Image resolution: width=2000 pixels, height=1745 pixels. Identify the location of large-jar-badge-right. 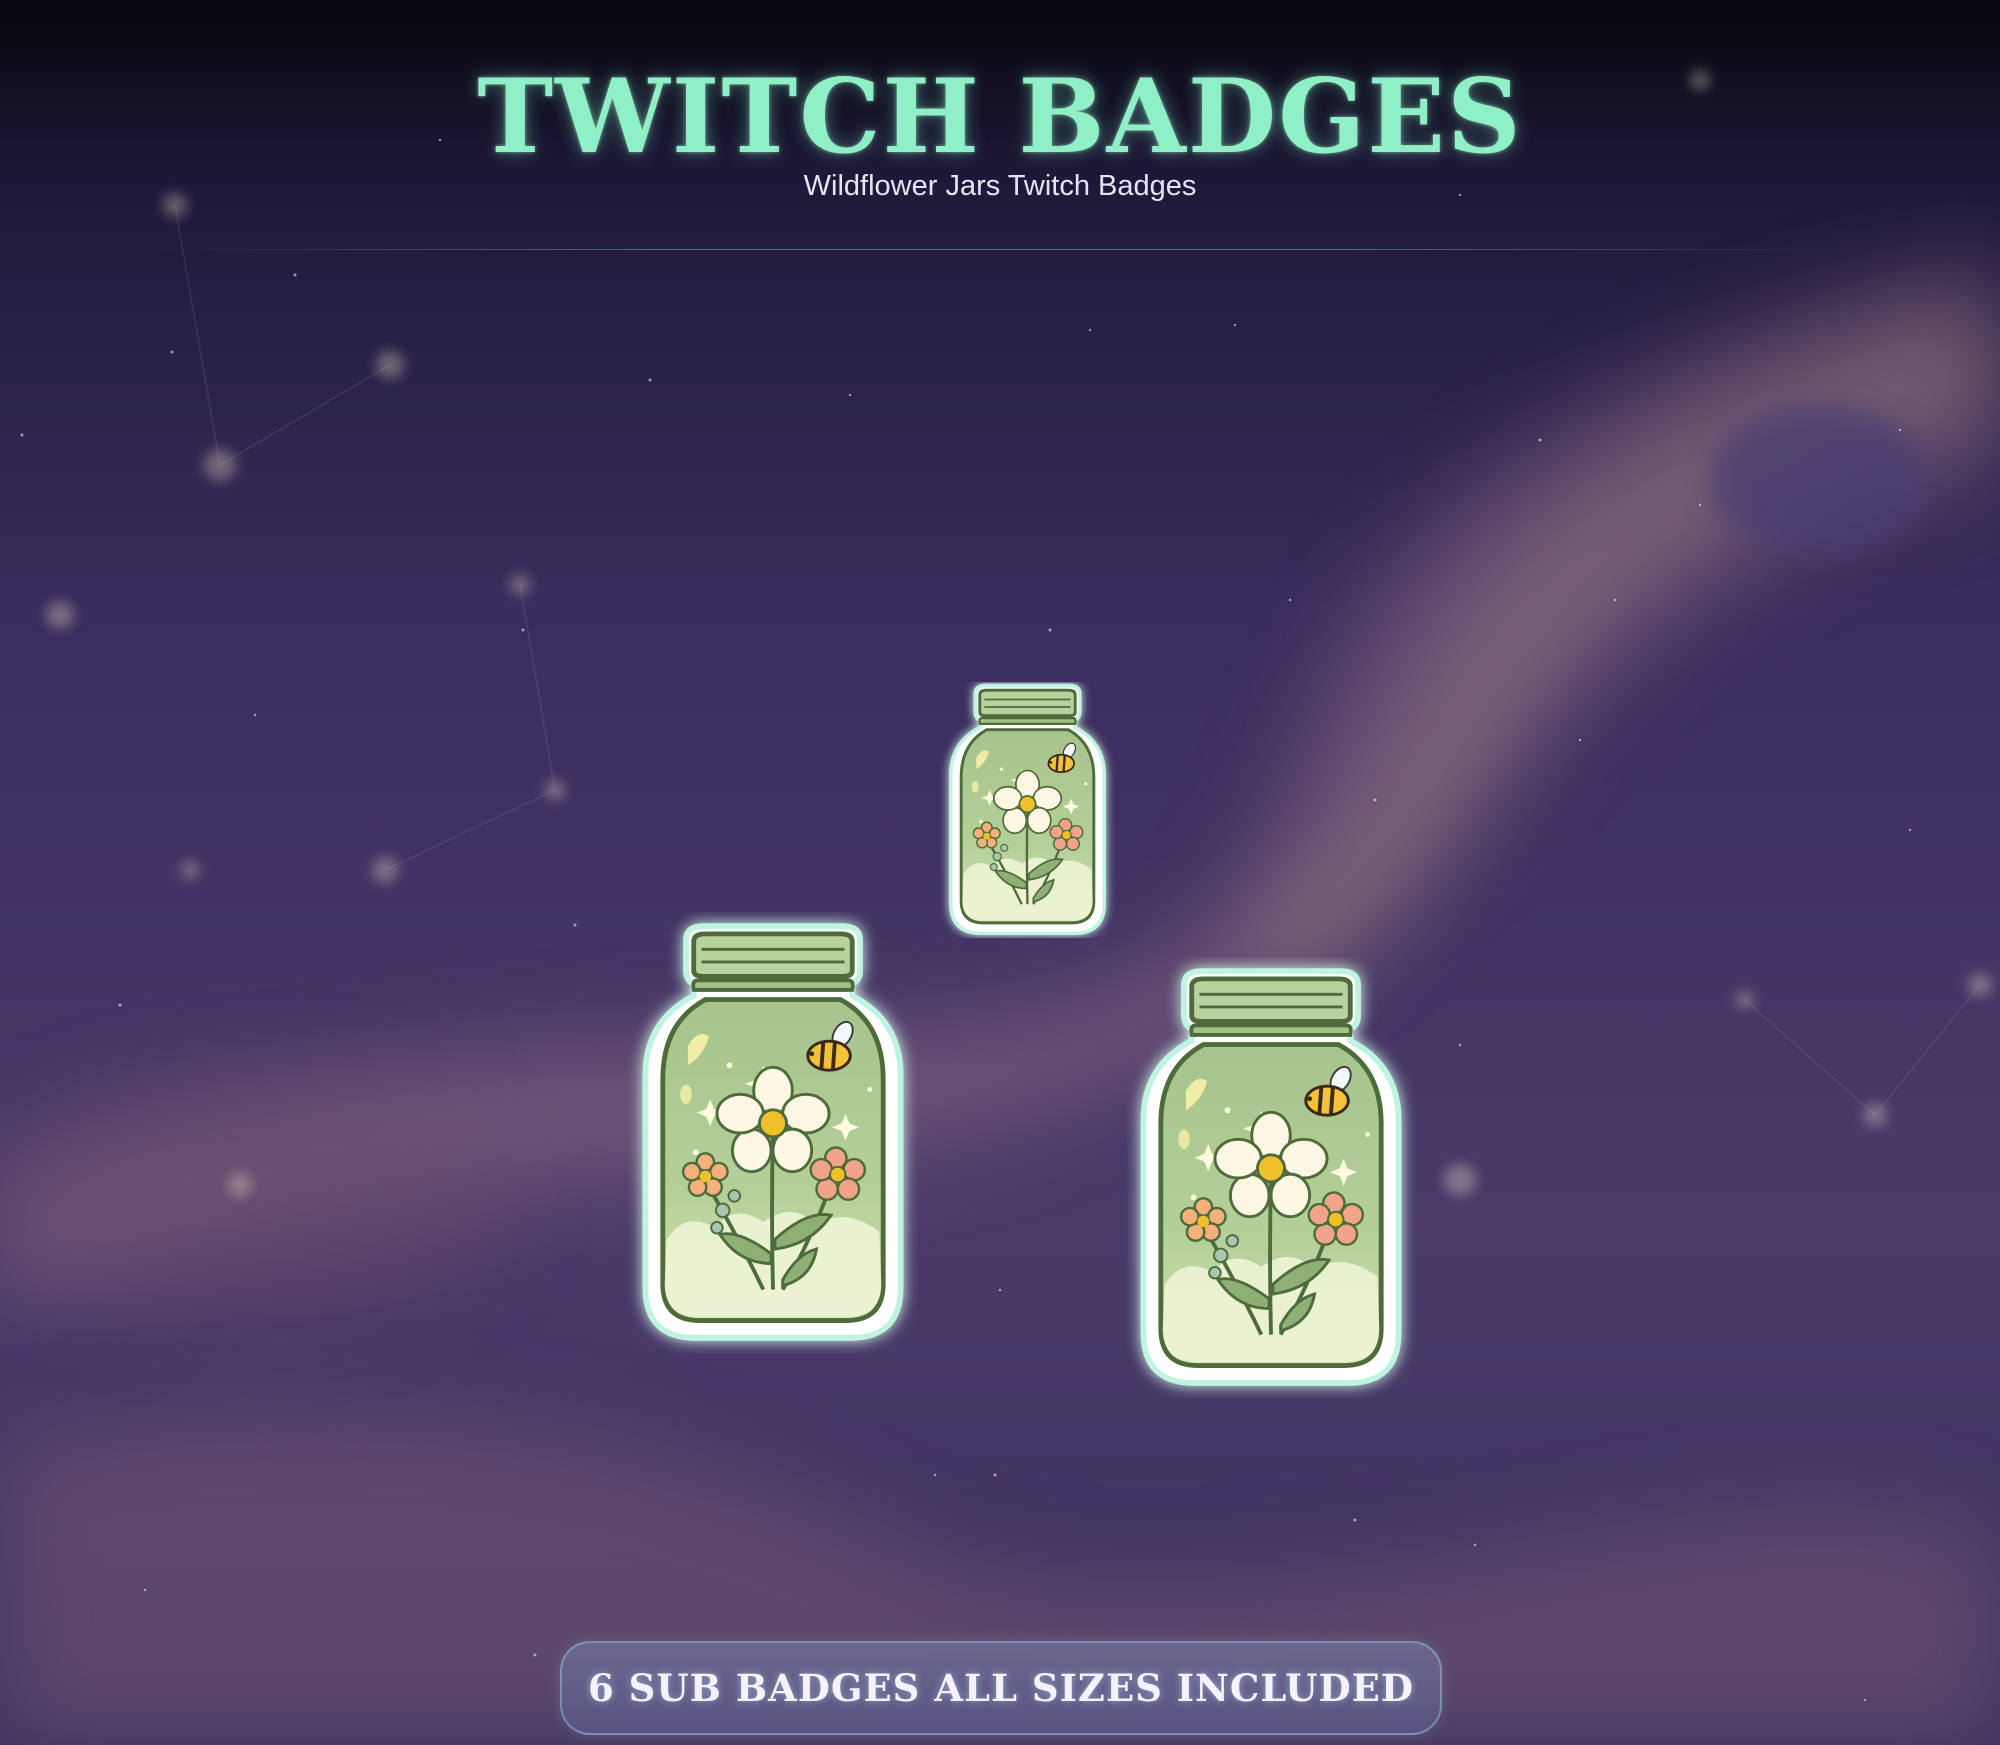
(1271, 1178).